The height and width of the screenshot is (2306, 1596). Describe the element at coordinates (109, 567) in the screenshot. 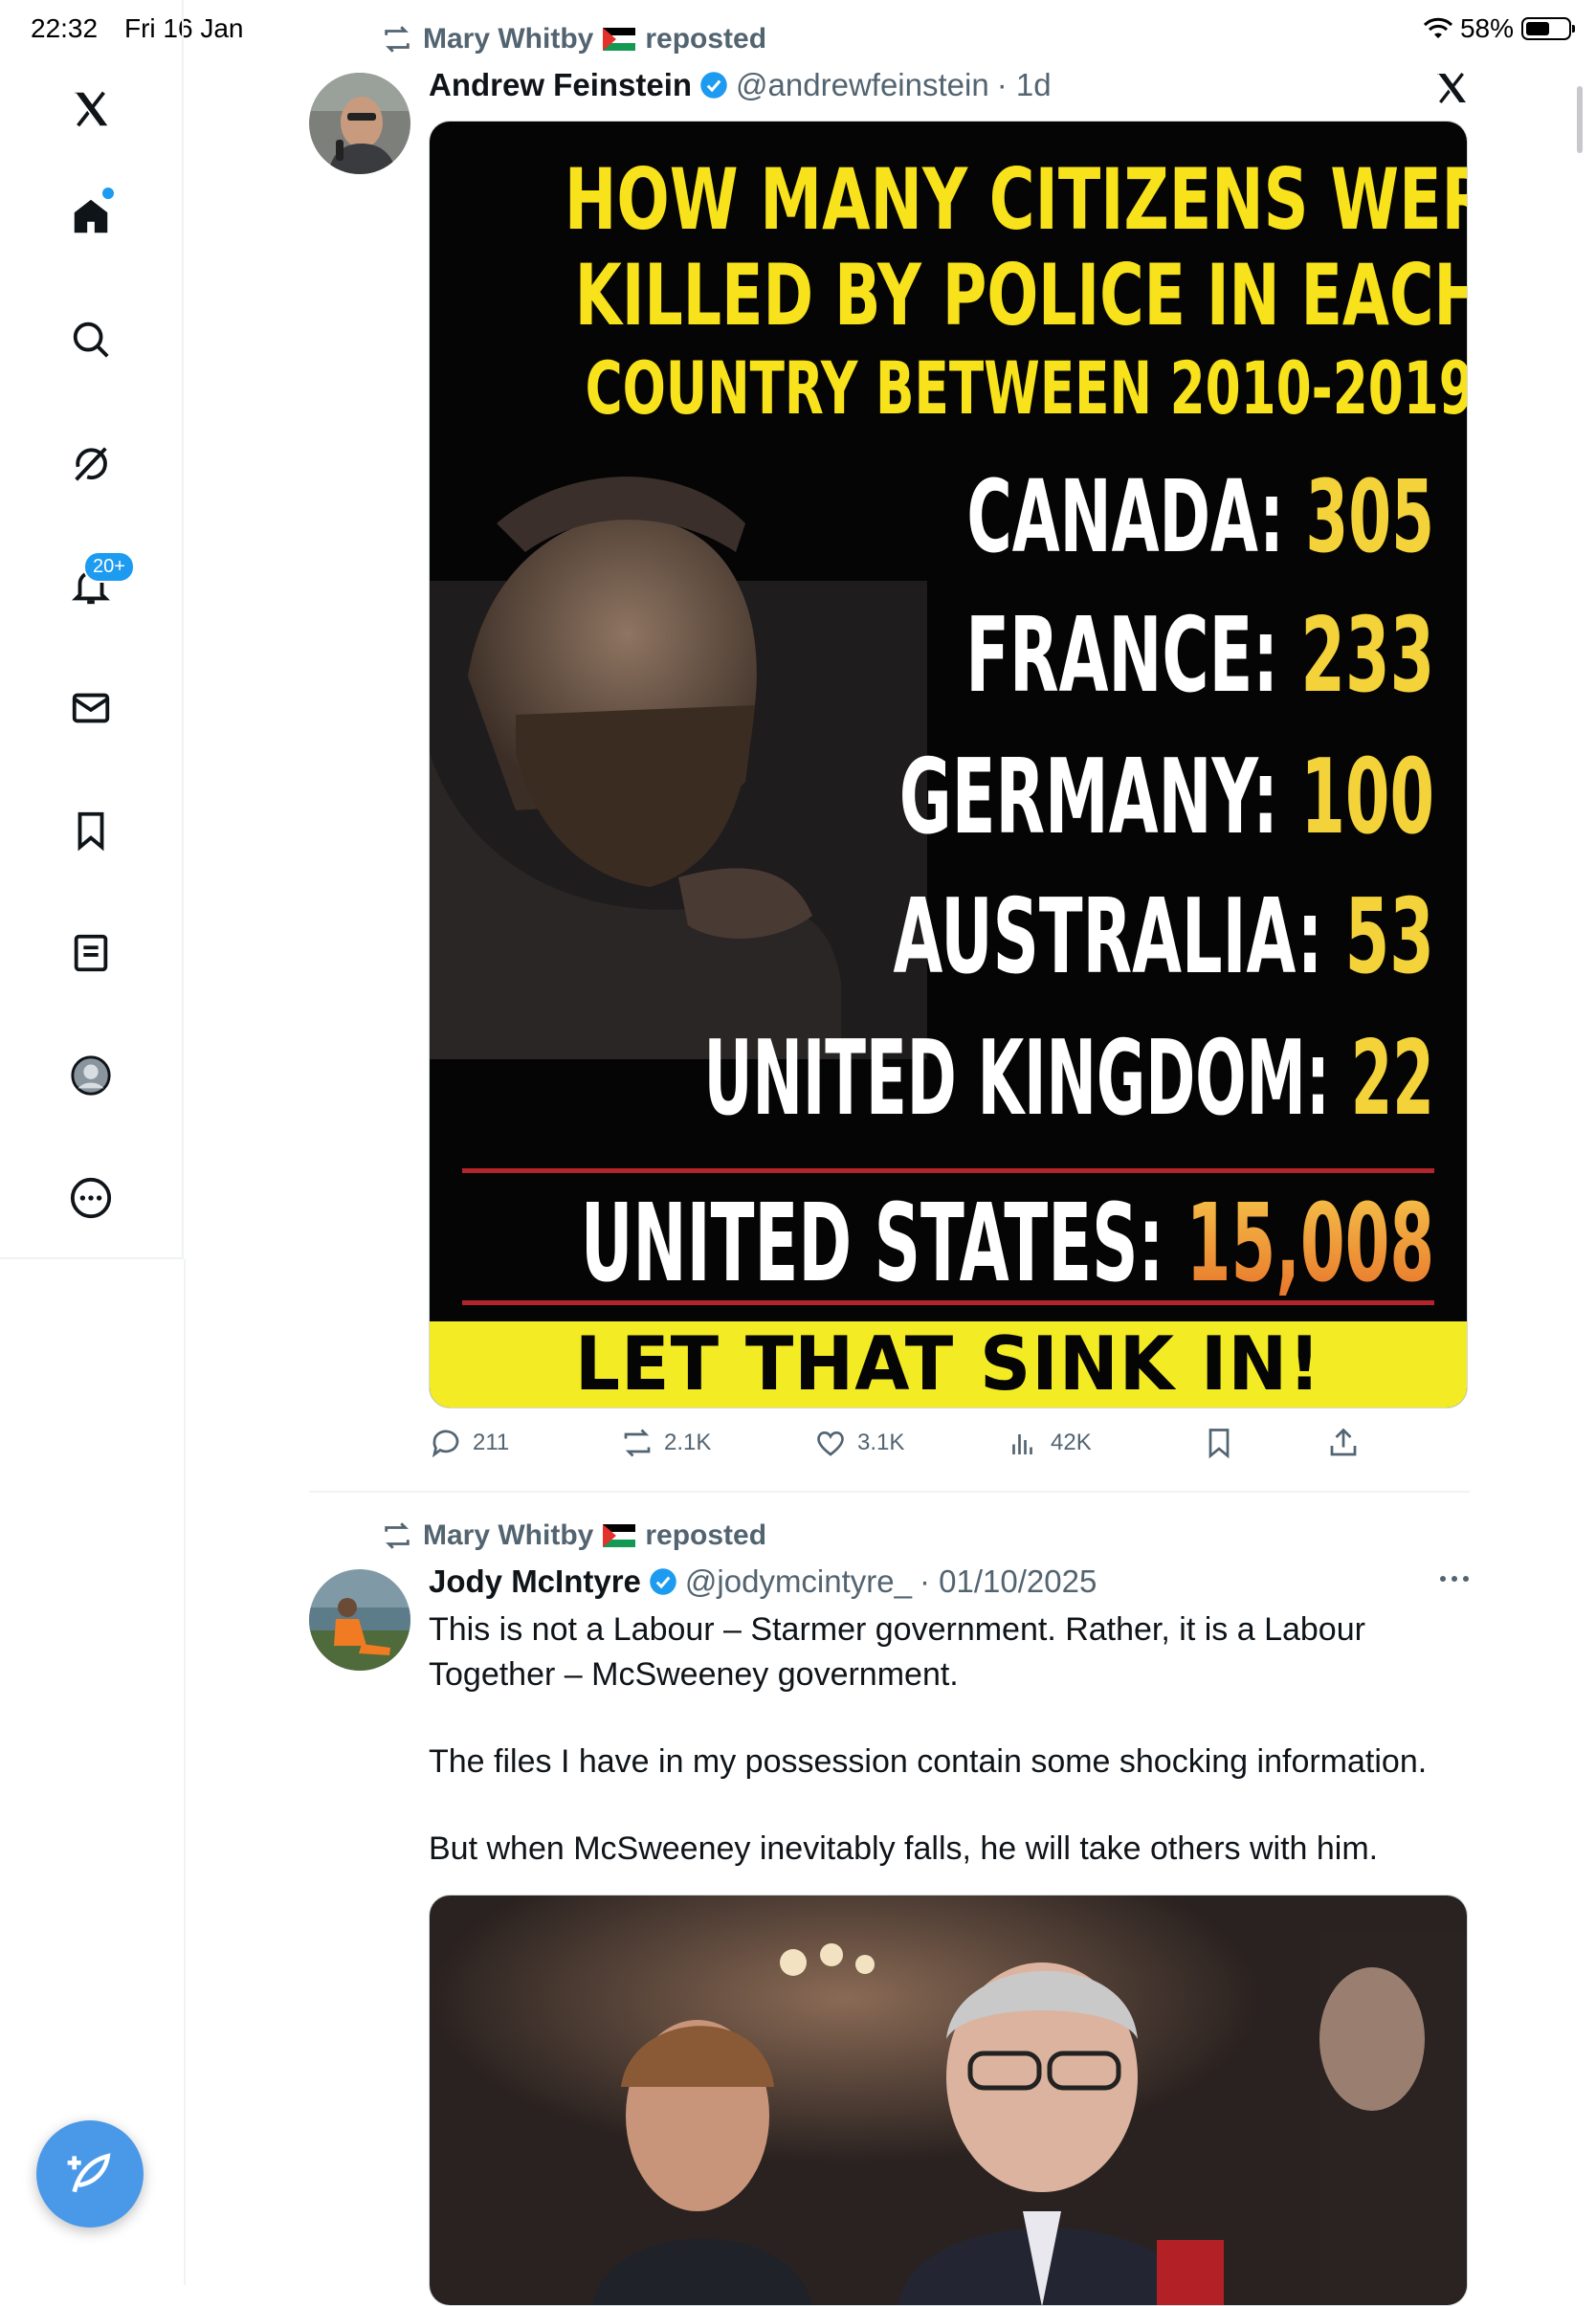

I see `notifications-badge: 20+` at that location.